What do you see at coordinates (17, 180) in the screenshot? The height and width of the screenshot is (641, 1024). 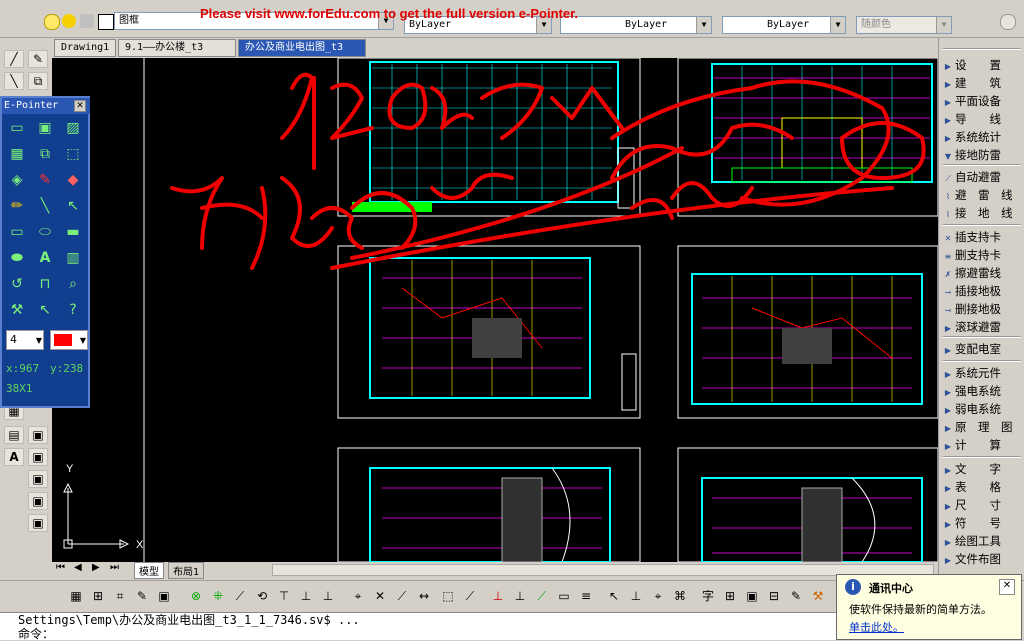 I see `eraser-icon: ◈` at bounding box center [17, 180].